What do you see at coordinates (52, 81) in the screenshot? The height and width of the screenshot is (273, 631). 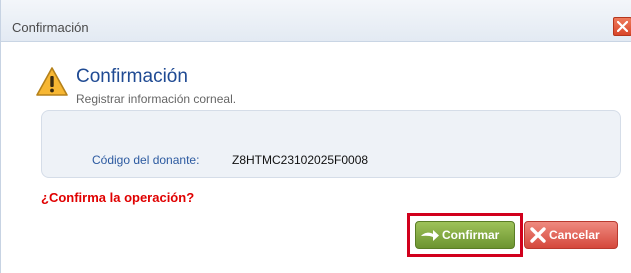 I see `warning-icon` at bounding box center [52, 81].